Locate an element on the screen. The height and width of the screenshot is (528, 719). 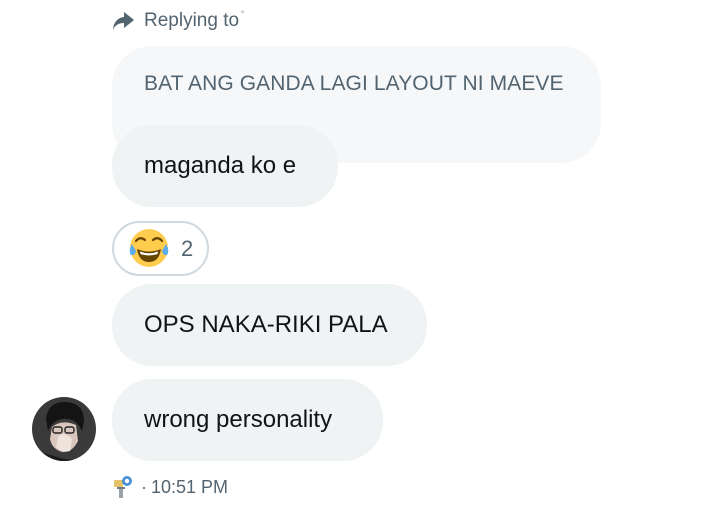
message-bubble: OPS NAKA-RIKI PALA is located at coordinates (269, 325).